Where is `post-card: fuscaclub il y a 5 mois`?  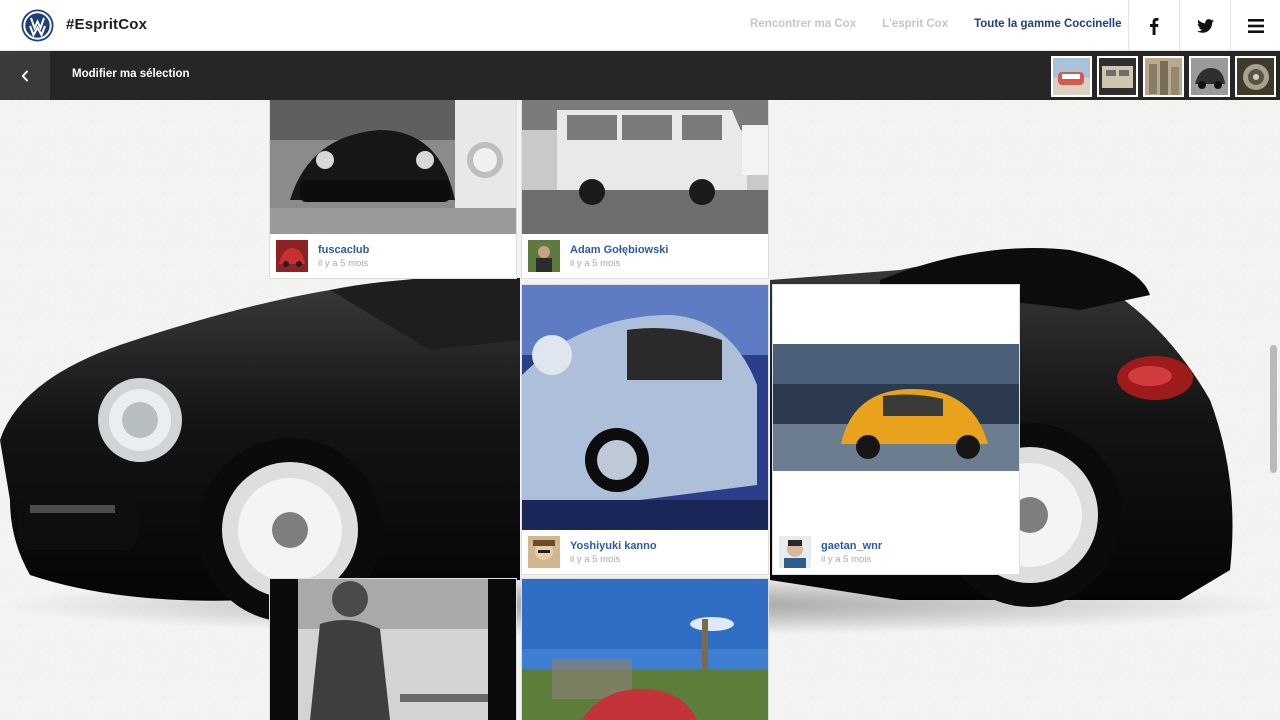
post-card: fuscaclub il y a 5 mois is located at coordinates (393, 189).